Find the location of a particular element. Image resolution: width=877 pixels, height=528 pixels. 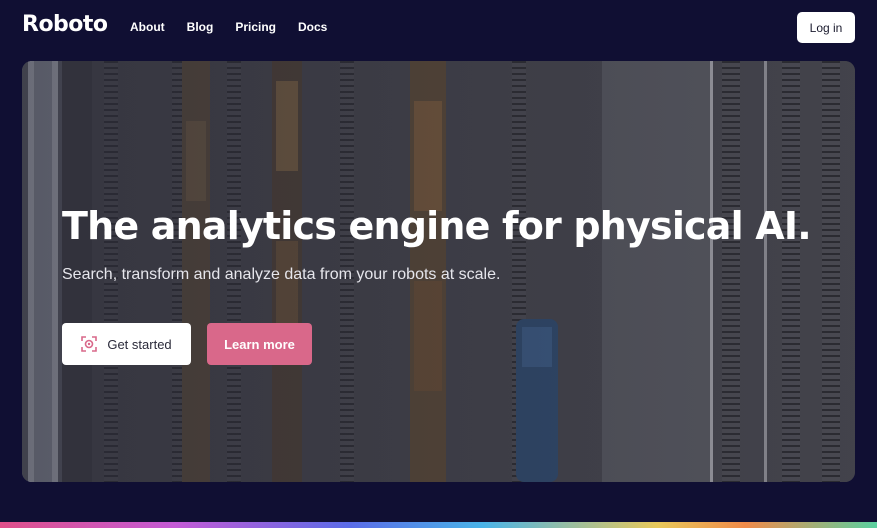

nav-link-pricing: Pricing is located at coordinates (255, 27).